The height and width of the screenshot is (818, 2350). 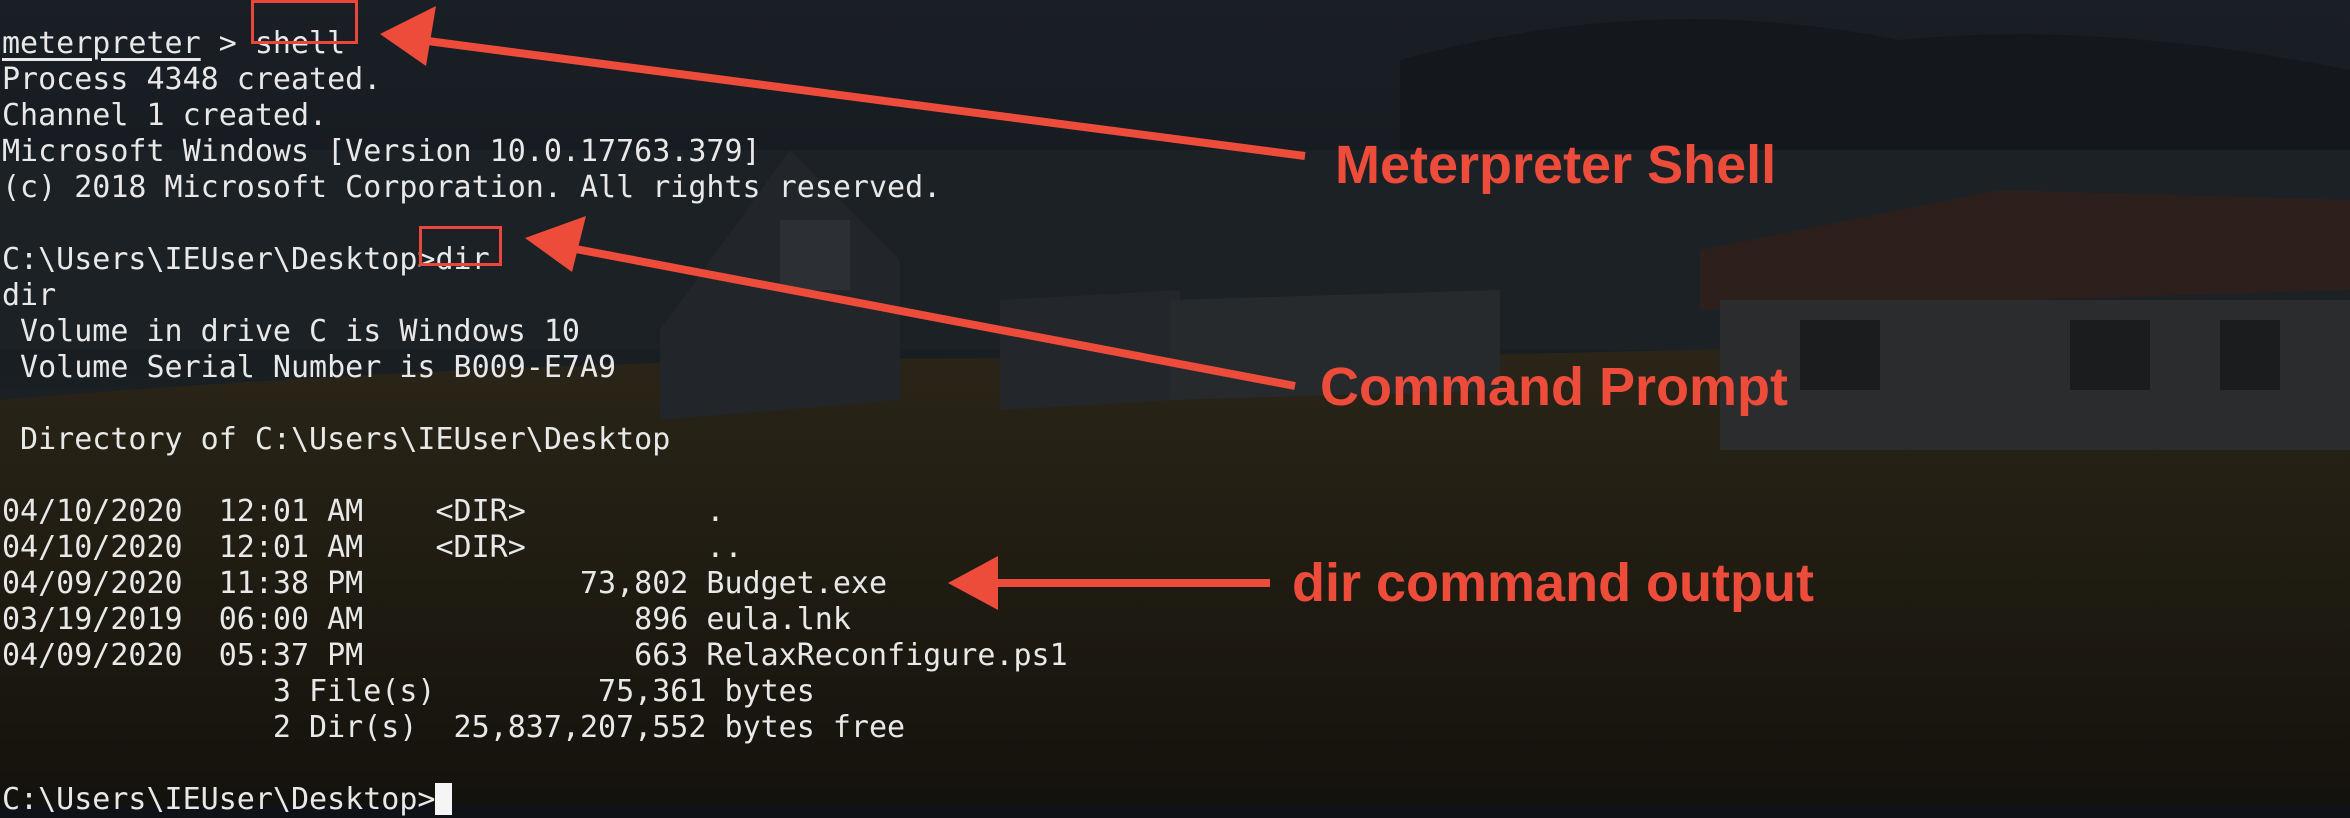 What do you see at coordinates (1556, 165) in the screenshot?
I see `label-meterpreter-shell: Meterpreter Shell` at bounding box center [1556, 165].